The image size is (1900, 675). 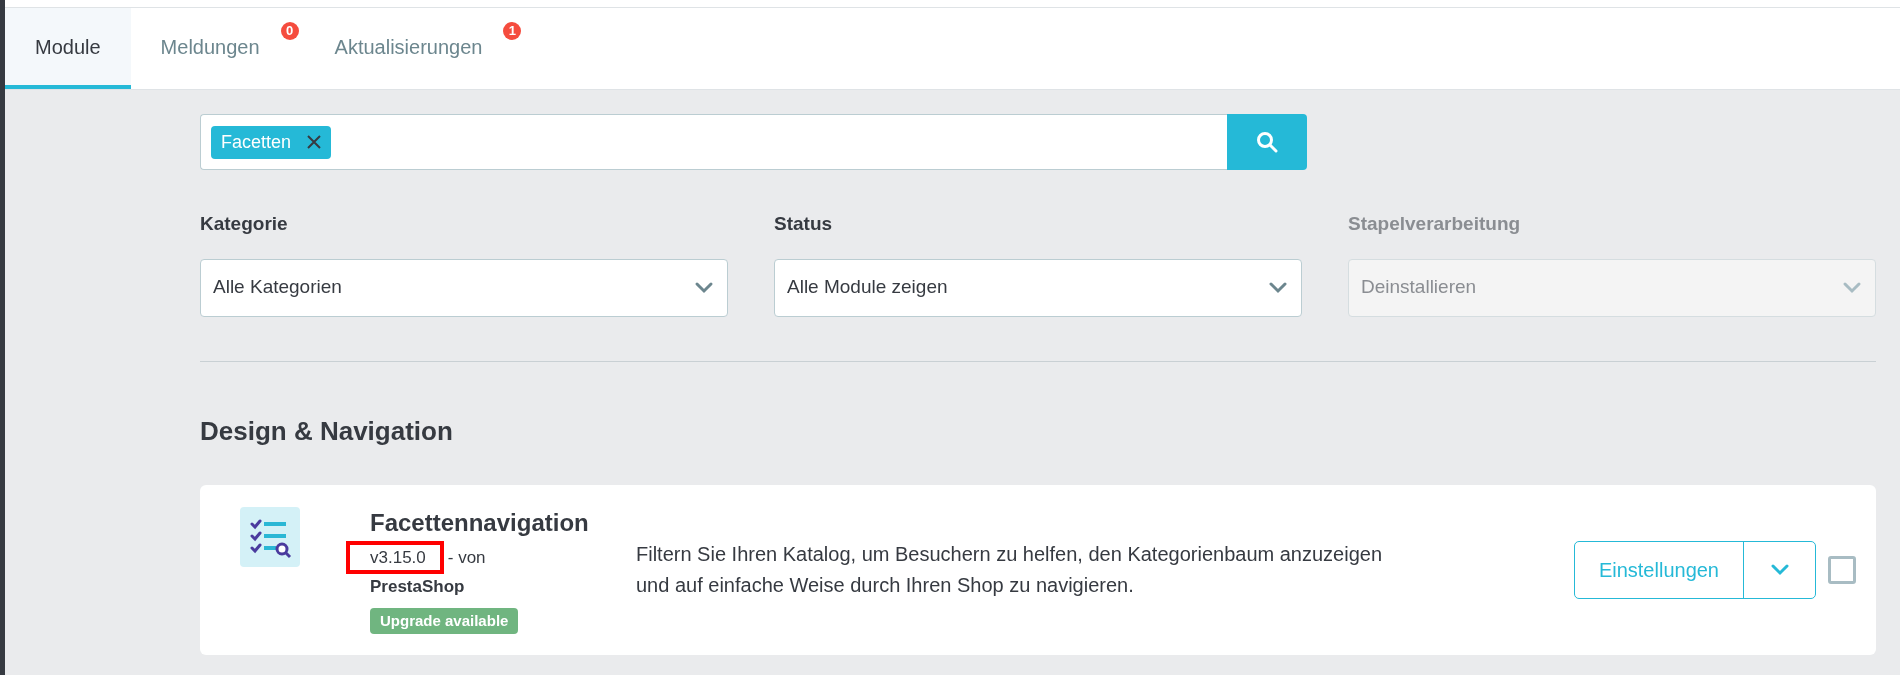 What do you see at coordinates (804, 224) in the screenshot?
I see `filter-label: Status` at bounding box center [804, 224].